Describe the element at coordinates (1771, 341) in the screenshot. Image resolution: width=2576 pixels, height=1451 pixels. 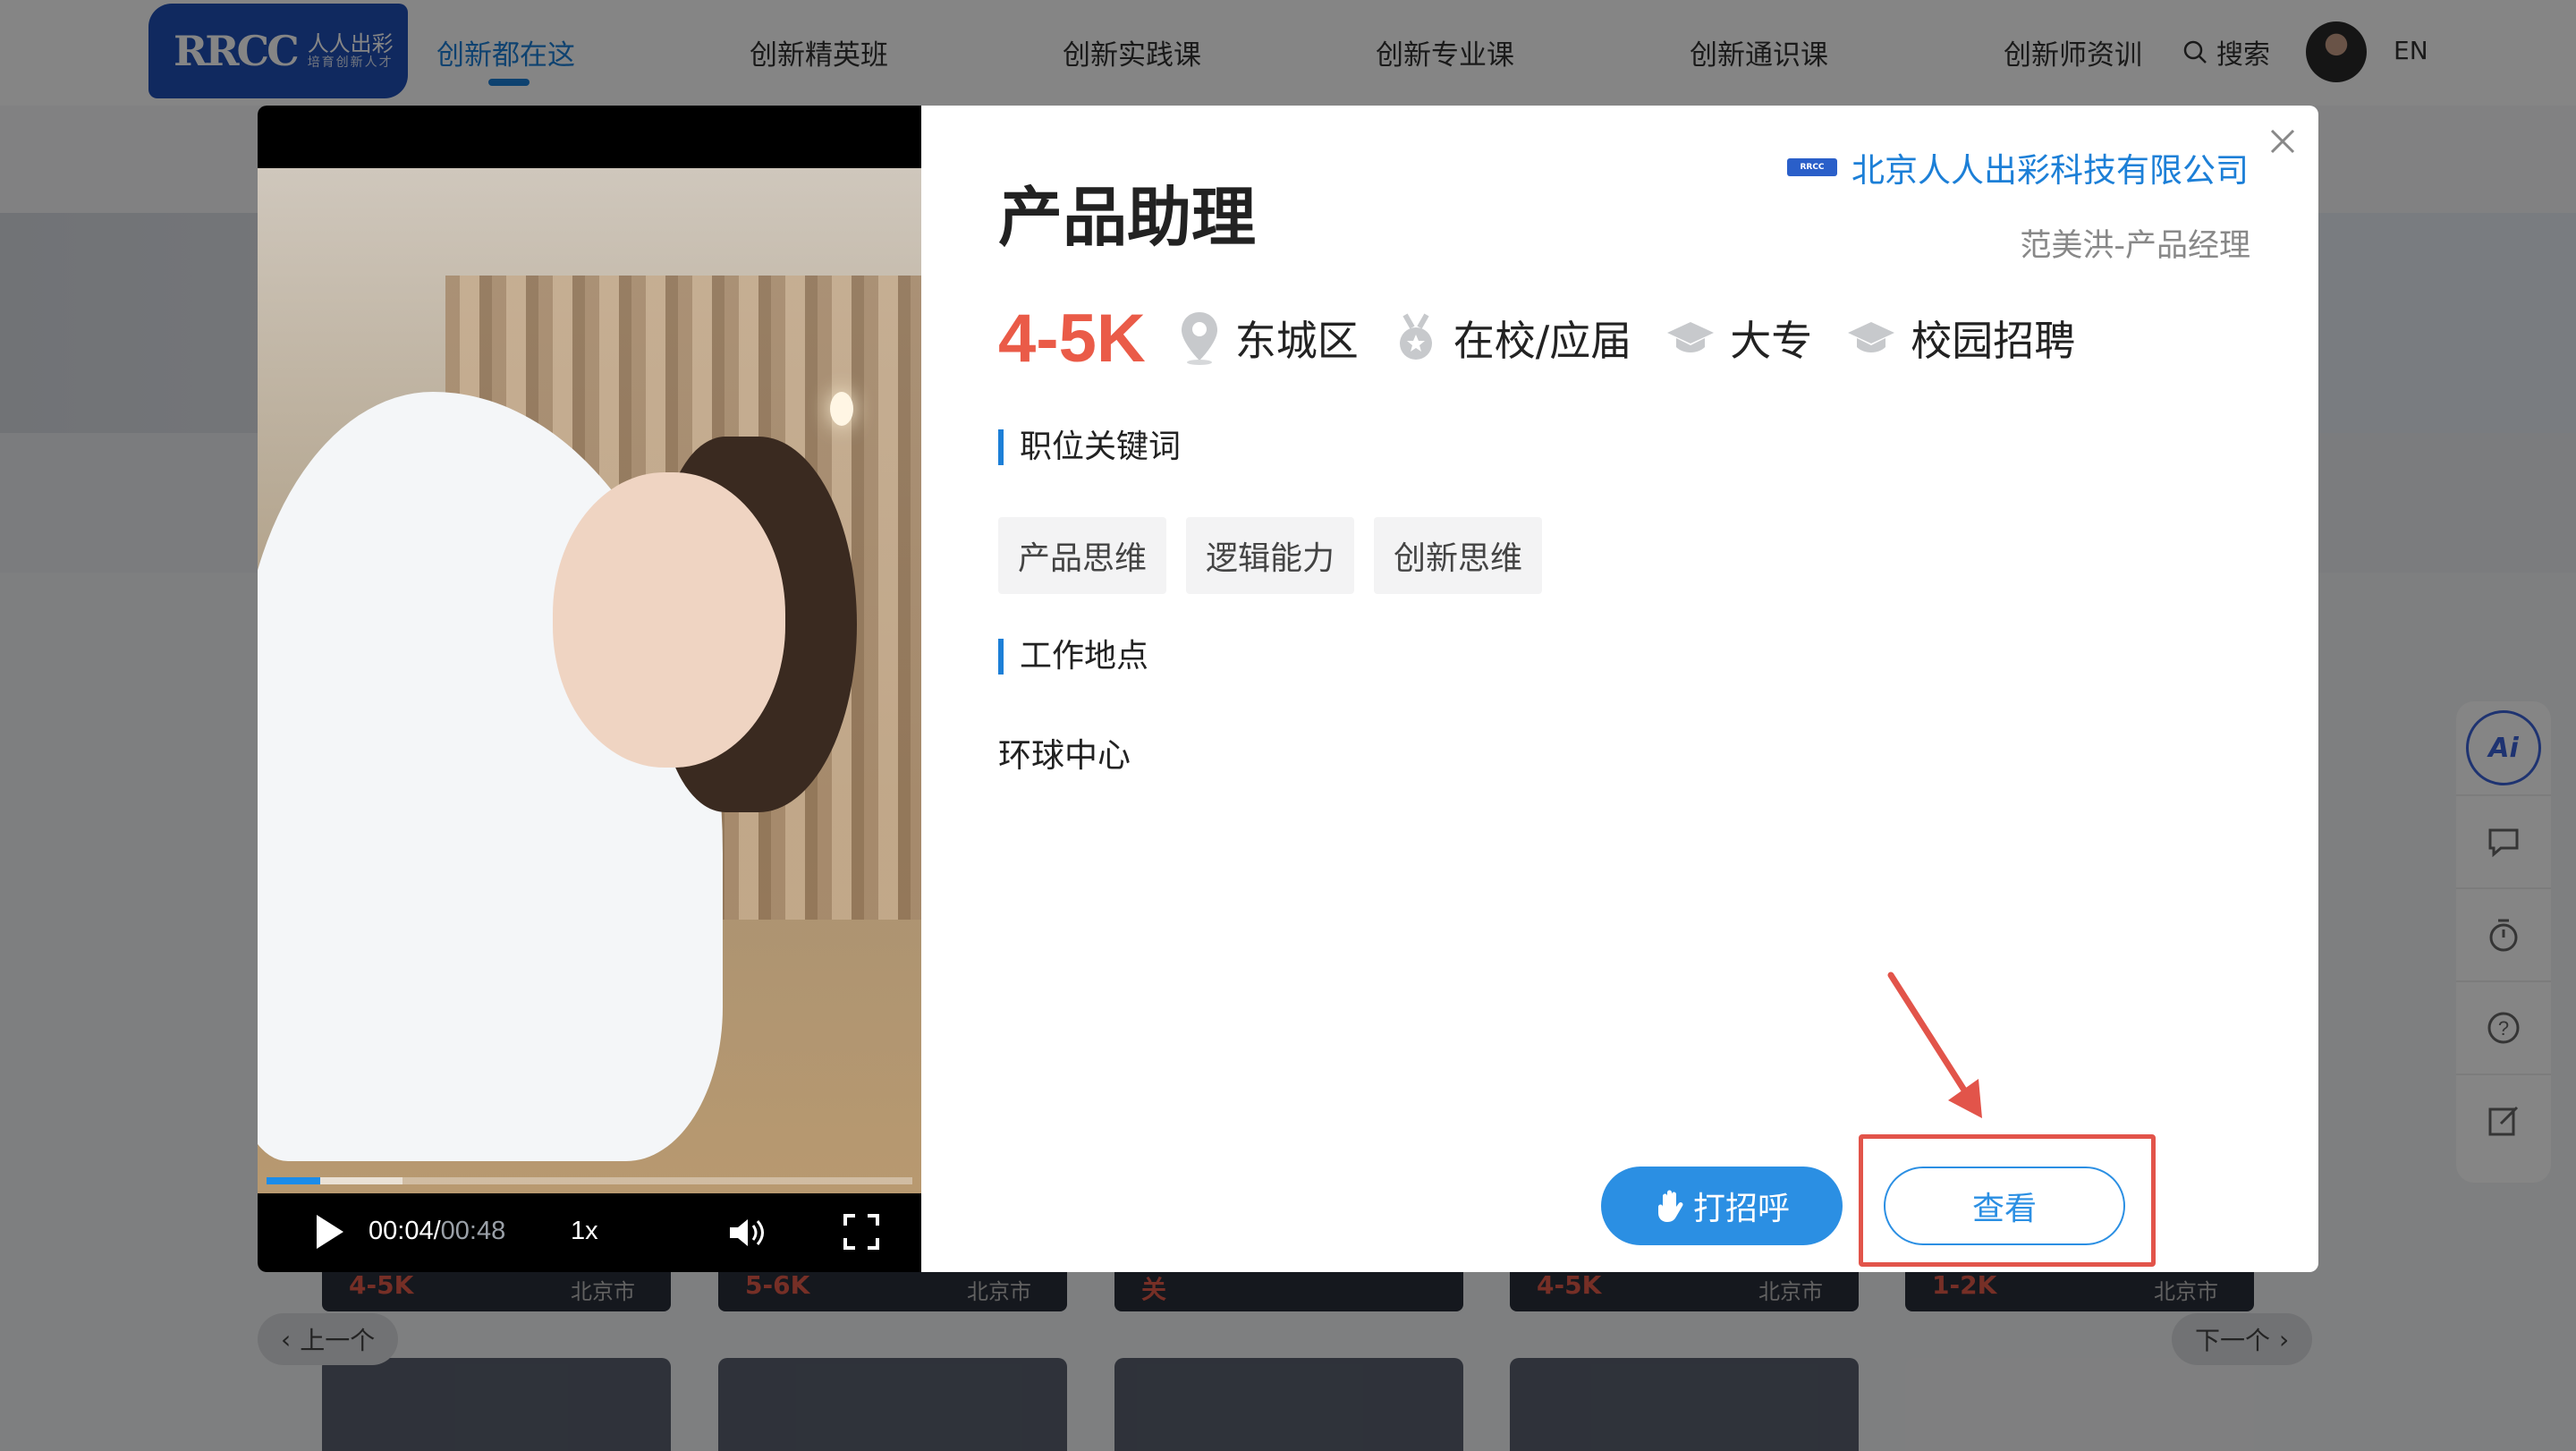
I see `education-text: 大专` at that location.